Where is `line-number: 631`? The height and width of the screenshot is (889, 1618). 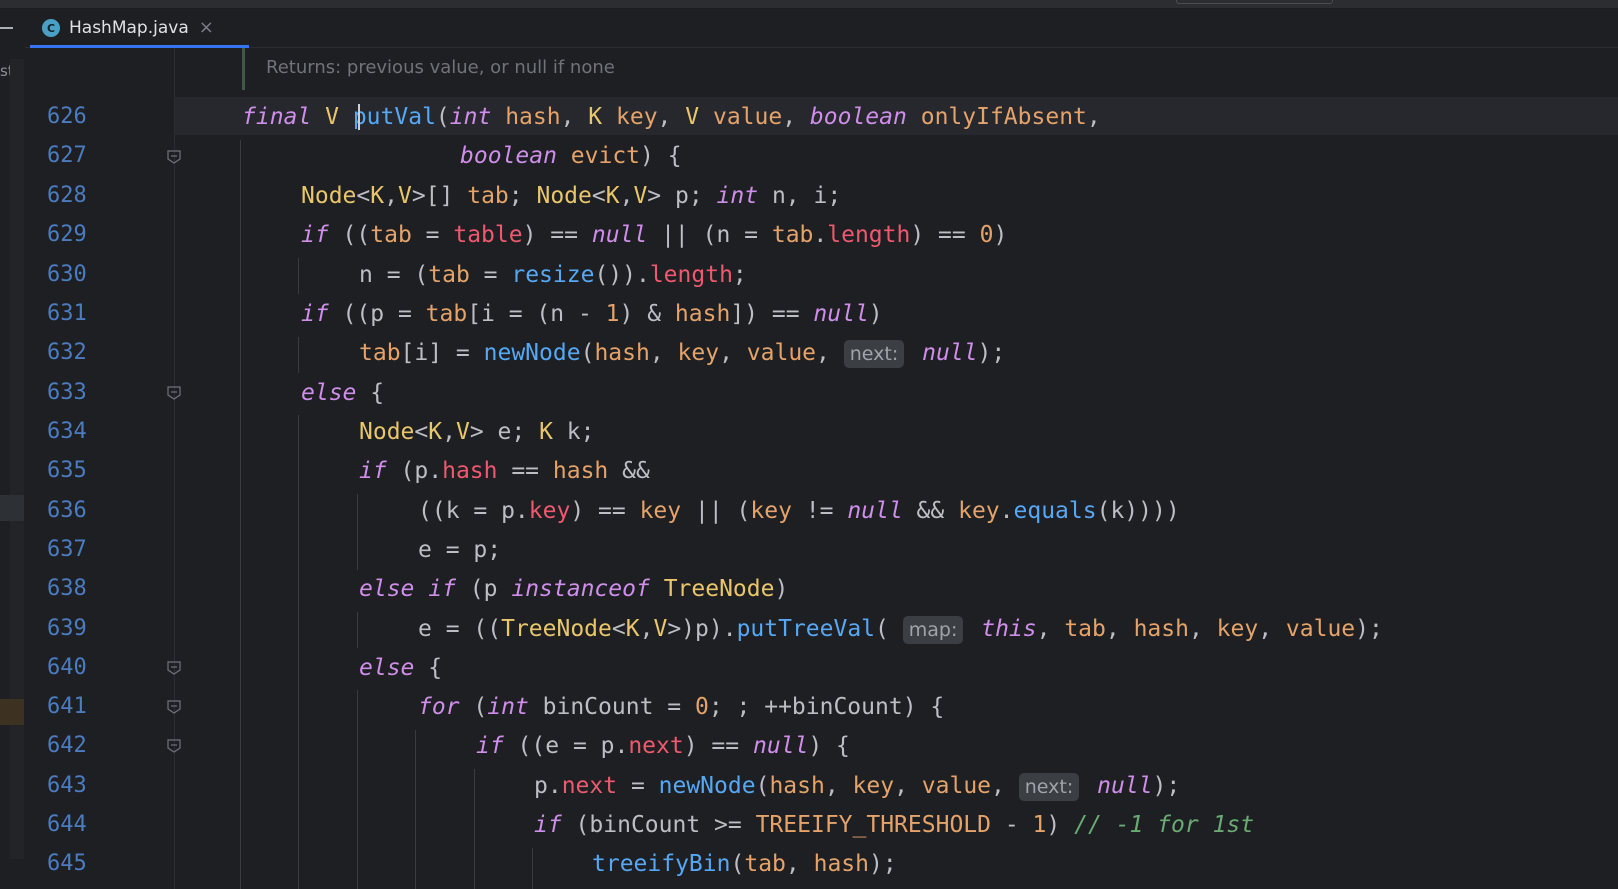 line-number: 631 is located at coordinates (77, 314).